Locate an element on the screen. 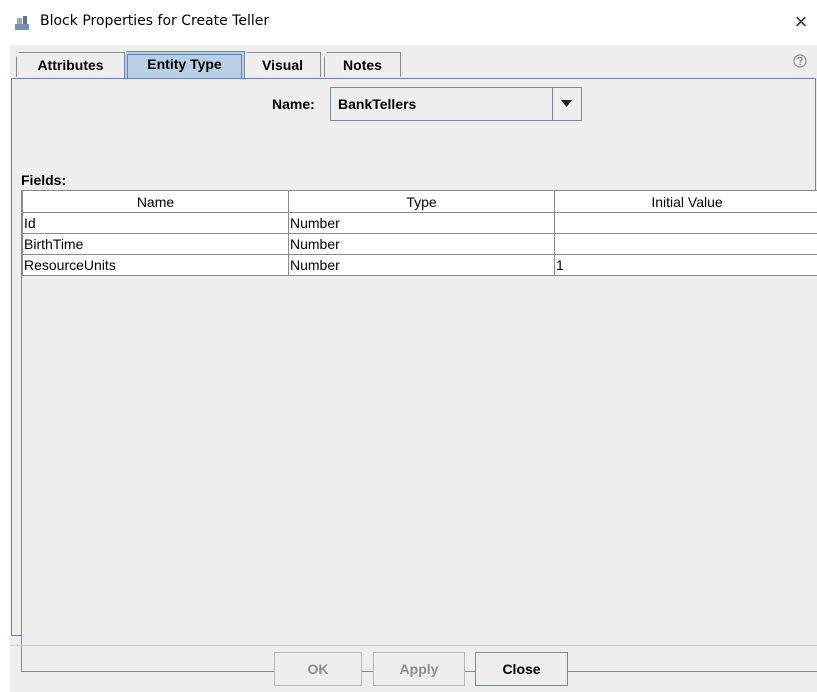 This screenshot has height=692, width=817. tab-notes-frame is located at coordinates (362, 66).